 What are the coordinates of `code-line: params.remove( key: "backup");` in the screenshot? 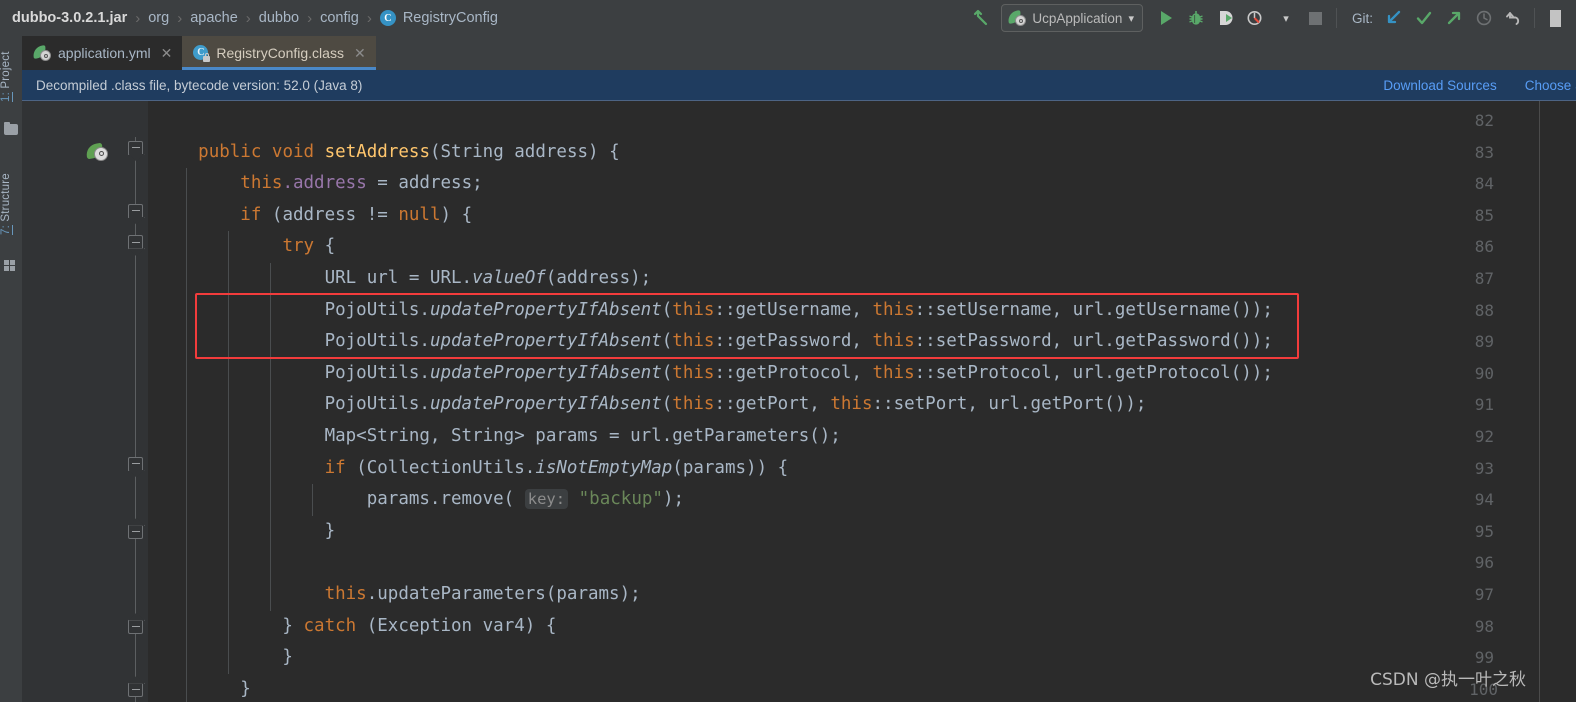 It's located at (420, 500).